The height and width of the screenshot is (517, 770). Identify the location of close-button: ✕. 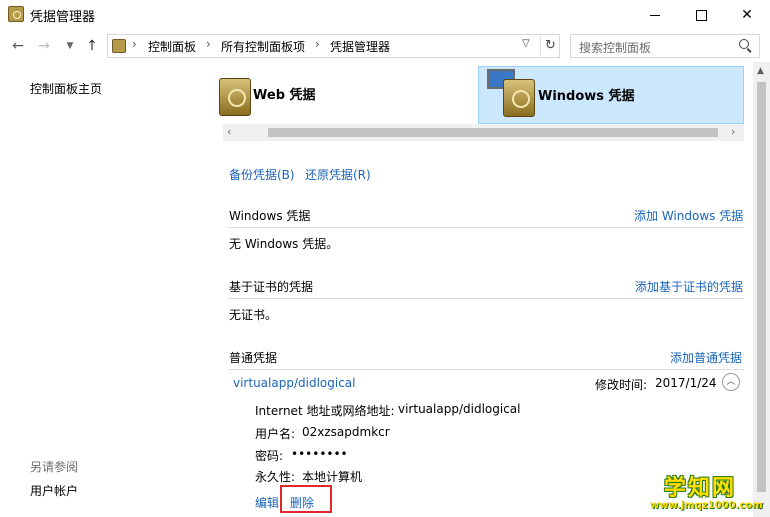
(747, 15).